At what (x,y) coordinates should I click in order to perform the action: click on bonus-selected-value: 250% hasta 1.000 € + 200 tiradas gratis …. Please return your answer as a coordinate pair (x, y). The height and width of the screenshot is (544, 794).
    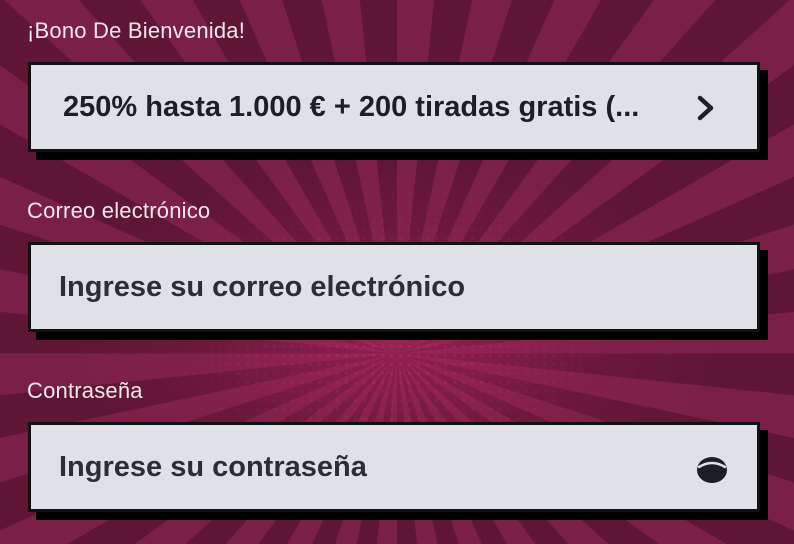
    Looking at the image, I should click on (351, 106).